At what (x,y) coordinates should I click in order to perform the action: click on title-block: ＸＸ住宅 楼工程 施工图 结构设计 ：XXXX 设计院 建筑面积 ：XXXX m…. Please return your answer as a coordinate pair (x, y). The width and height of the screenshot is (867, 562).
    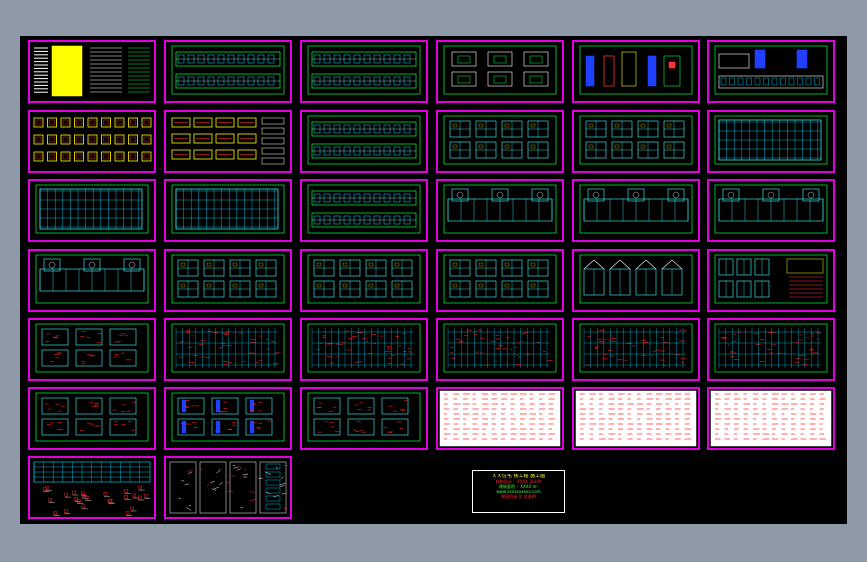
    Looking at the image, I should click on (518, 491).